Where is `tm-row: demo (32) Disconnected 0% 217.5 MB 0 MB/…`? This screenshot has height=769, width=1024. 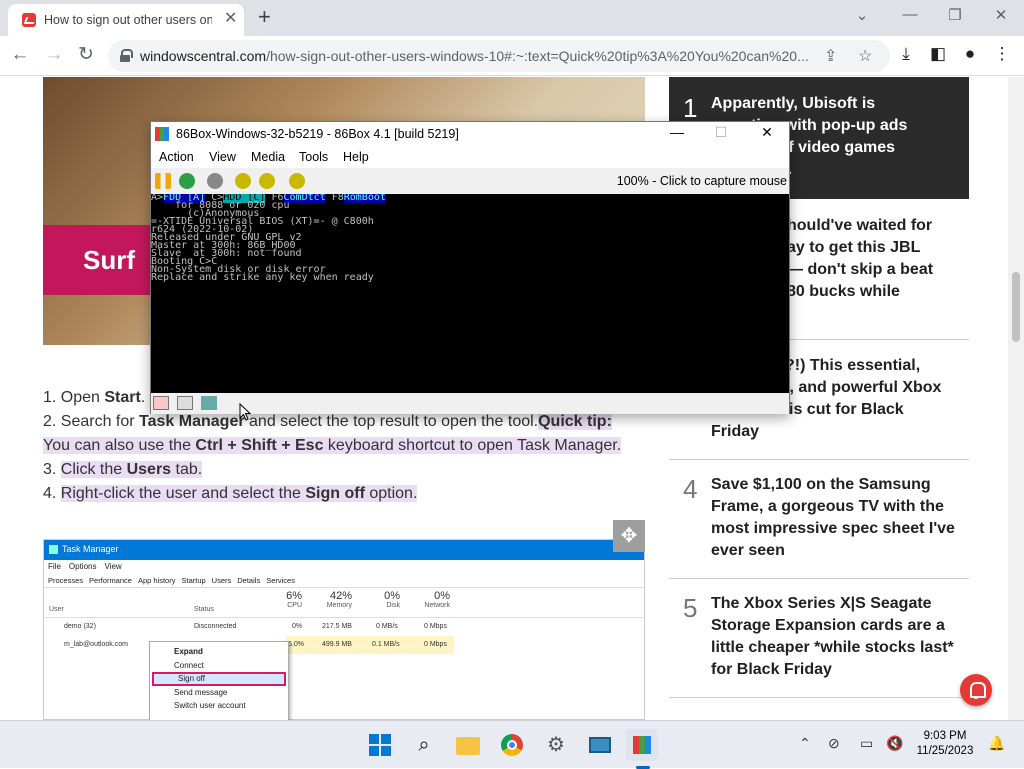
tm-row: demo (32) Disconnected 0% 217.5 MB 0 MB/… is located at coordinates (344, 627).